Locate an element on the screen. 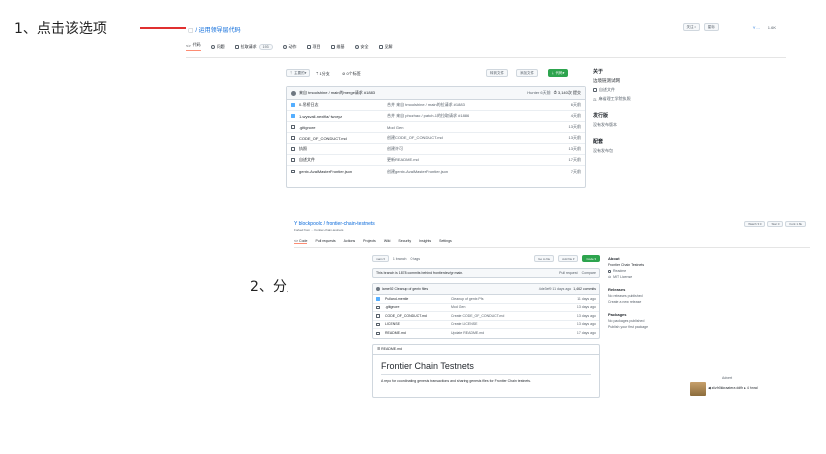 The height and width of the screenshot is (454, 826). file-name: README.md is located at coordinates (395, 333).